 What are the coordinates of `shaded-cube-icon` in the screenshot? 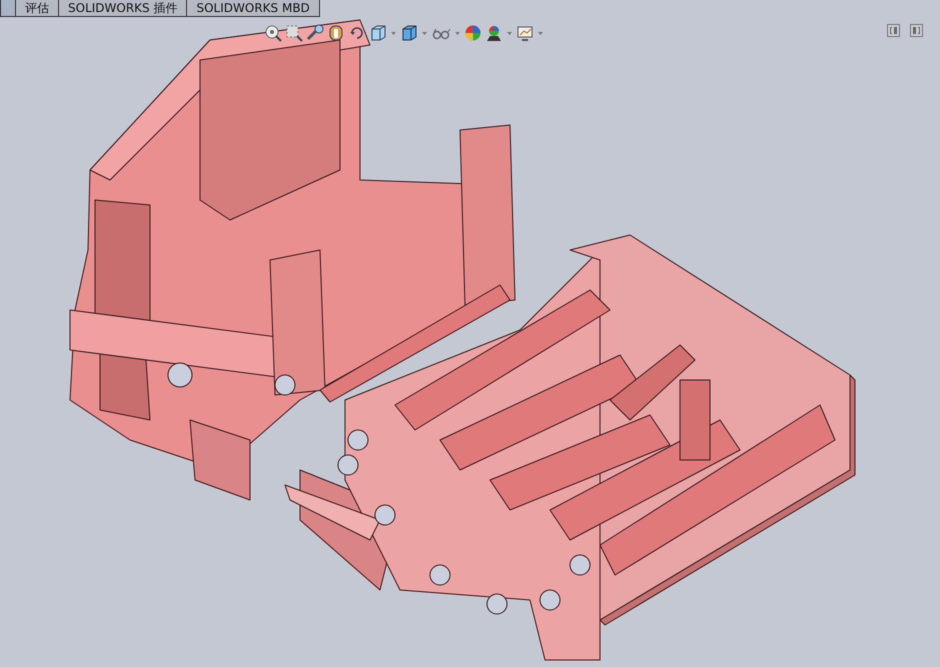 It's located at (409, 33).